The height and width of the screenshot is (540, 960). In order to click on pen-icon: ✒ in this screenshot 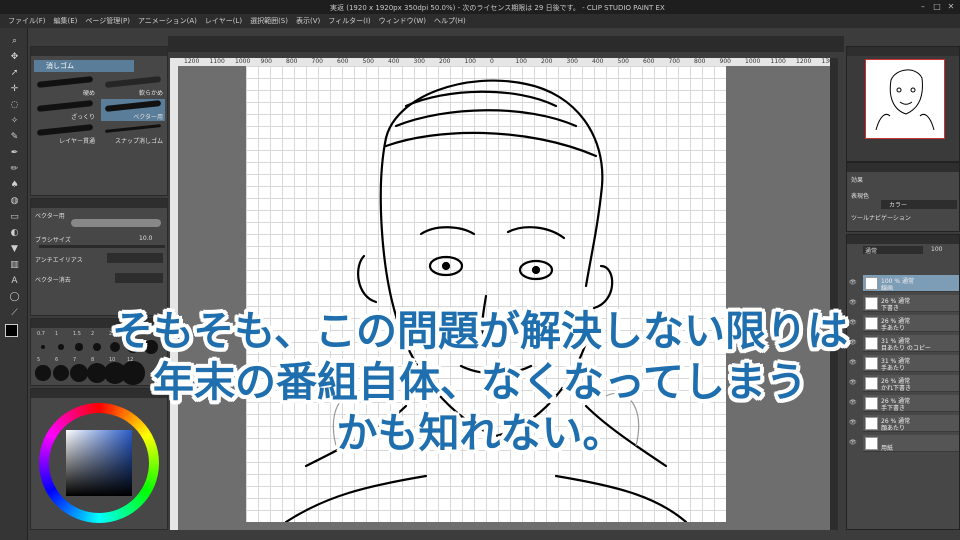, I will do `click(14, 153)`.